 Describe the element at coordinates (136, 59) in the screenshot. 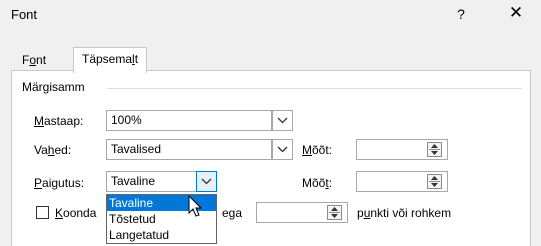

I see `tab-advanced-label-post: t` at that location.